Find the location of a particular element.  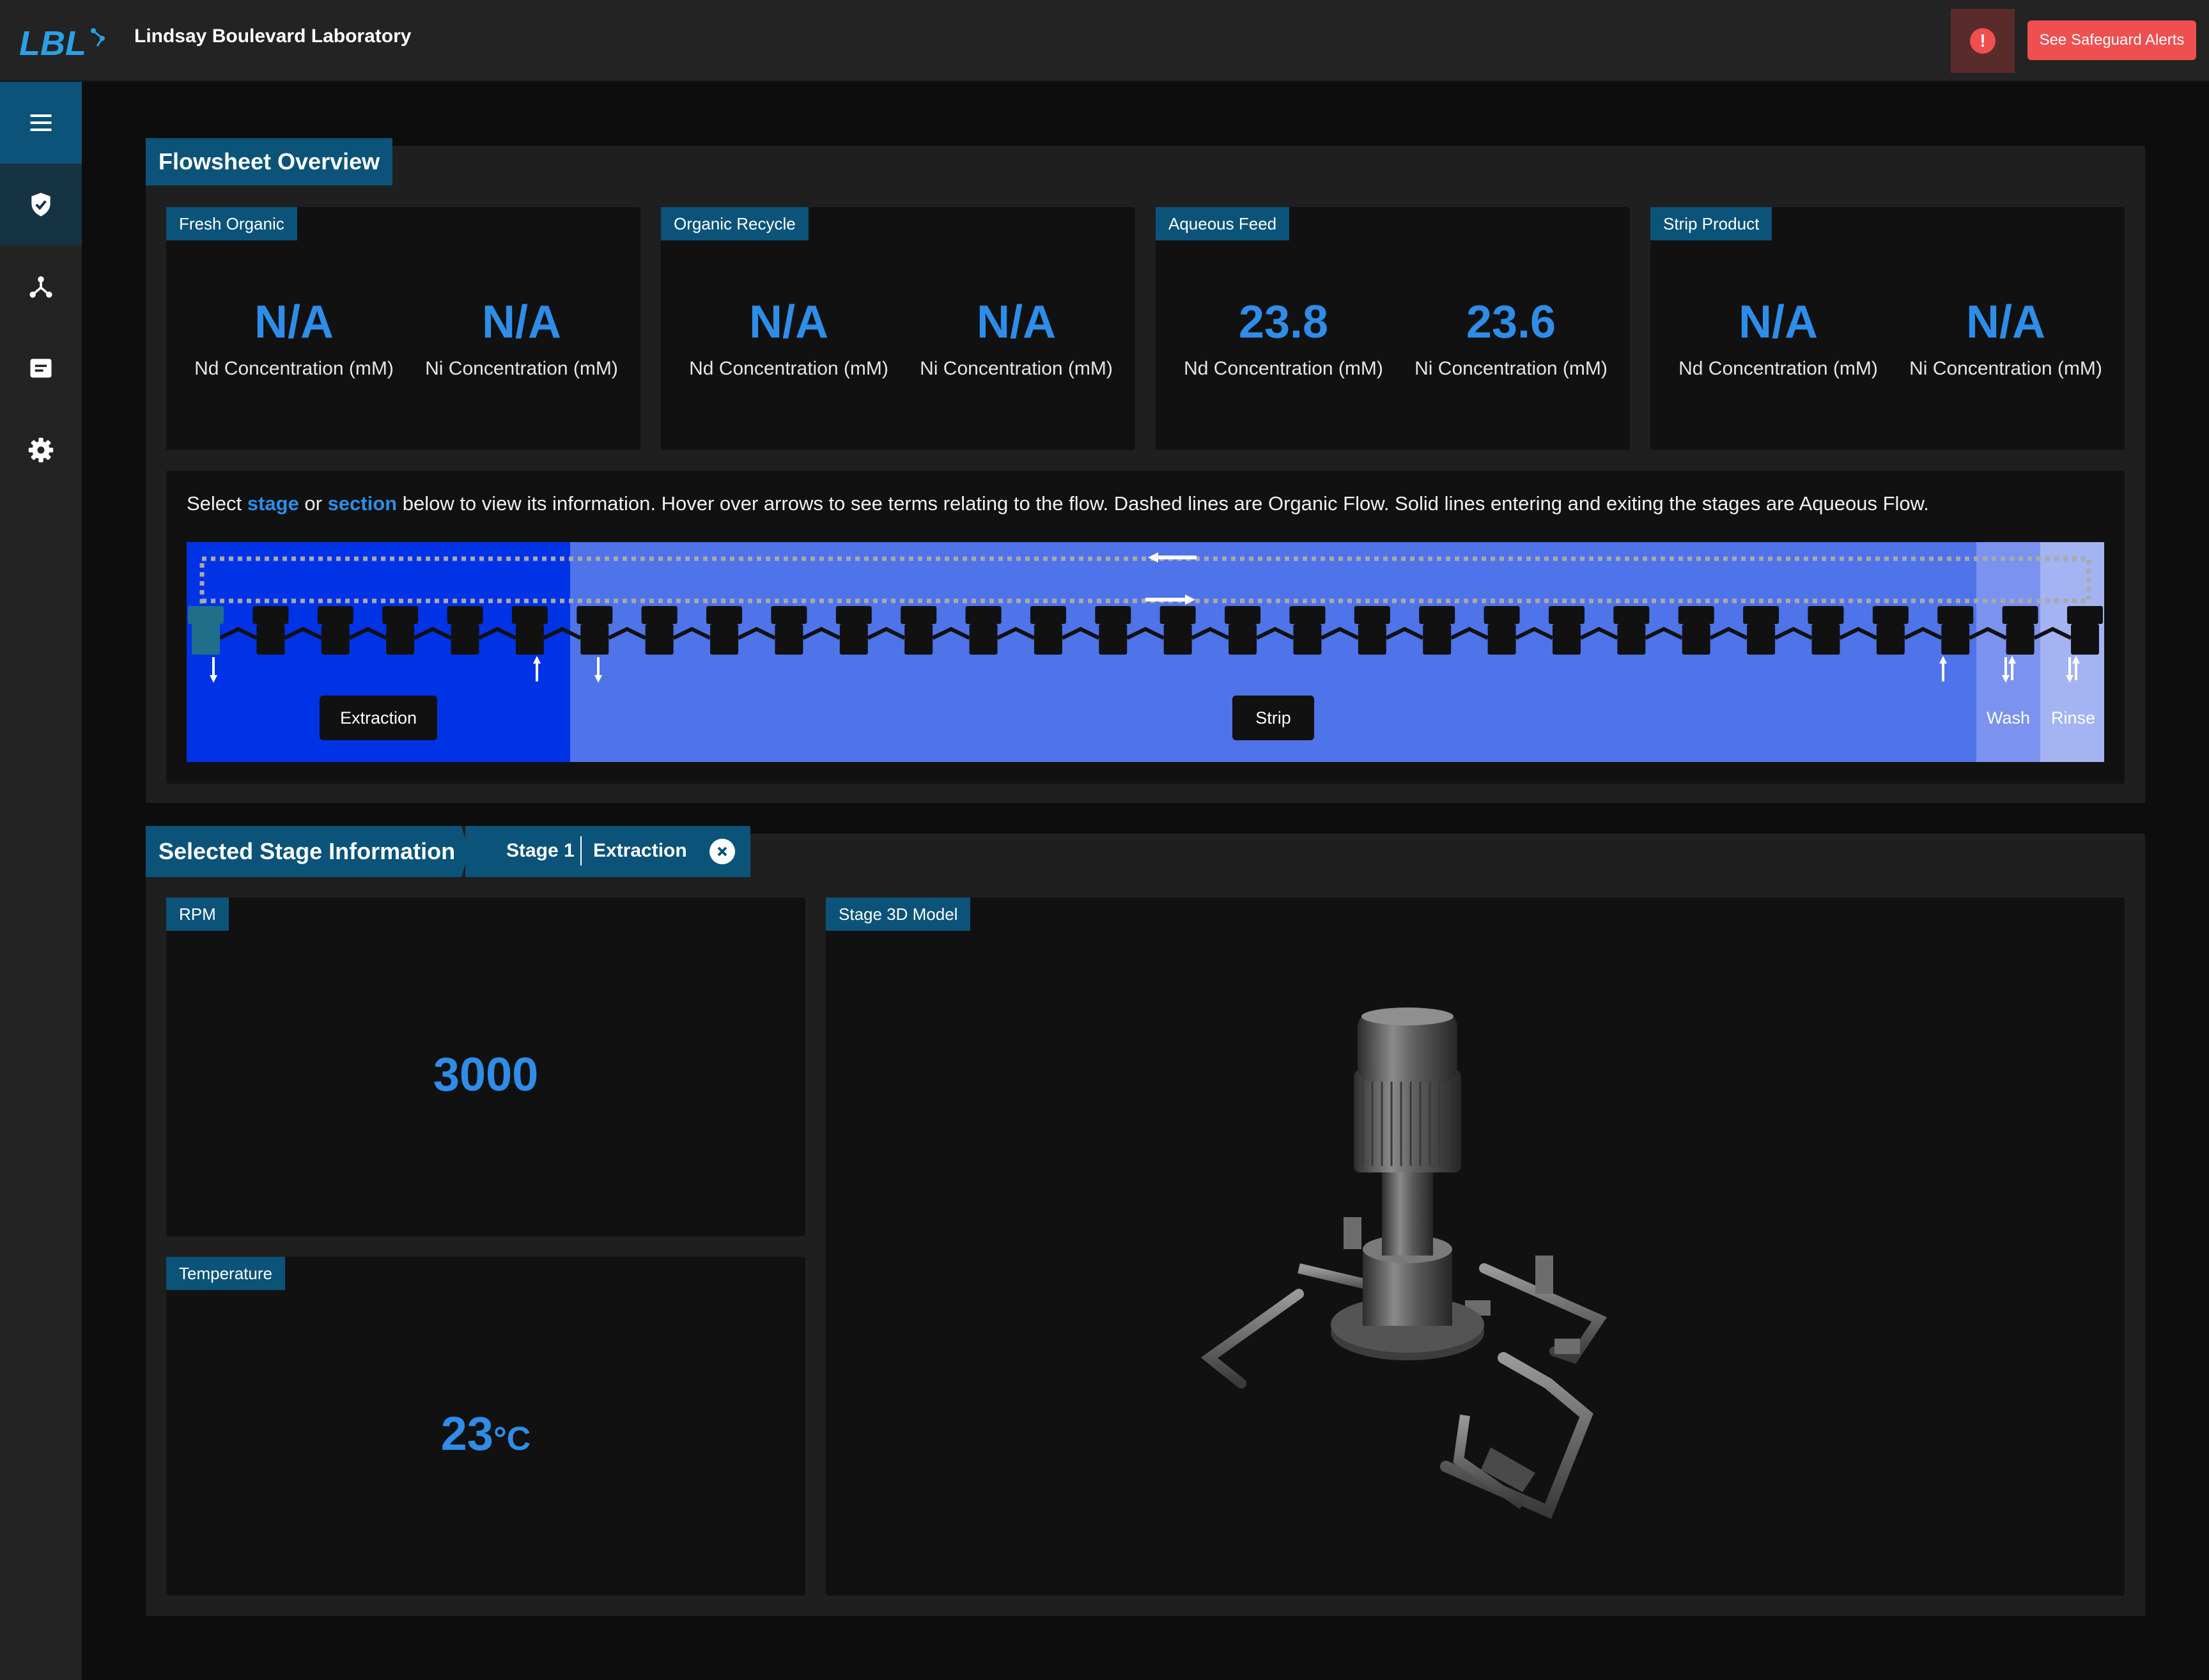

hamburger-icon is located at coordinates (41, 123).